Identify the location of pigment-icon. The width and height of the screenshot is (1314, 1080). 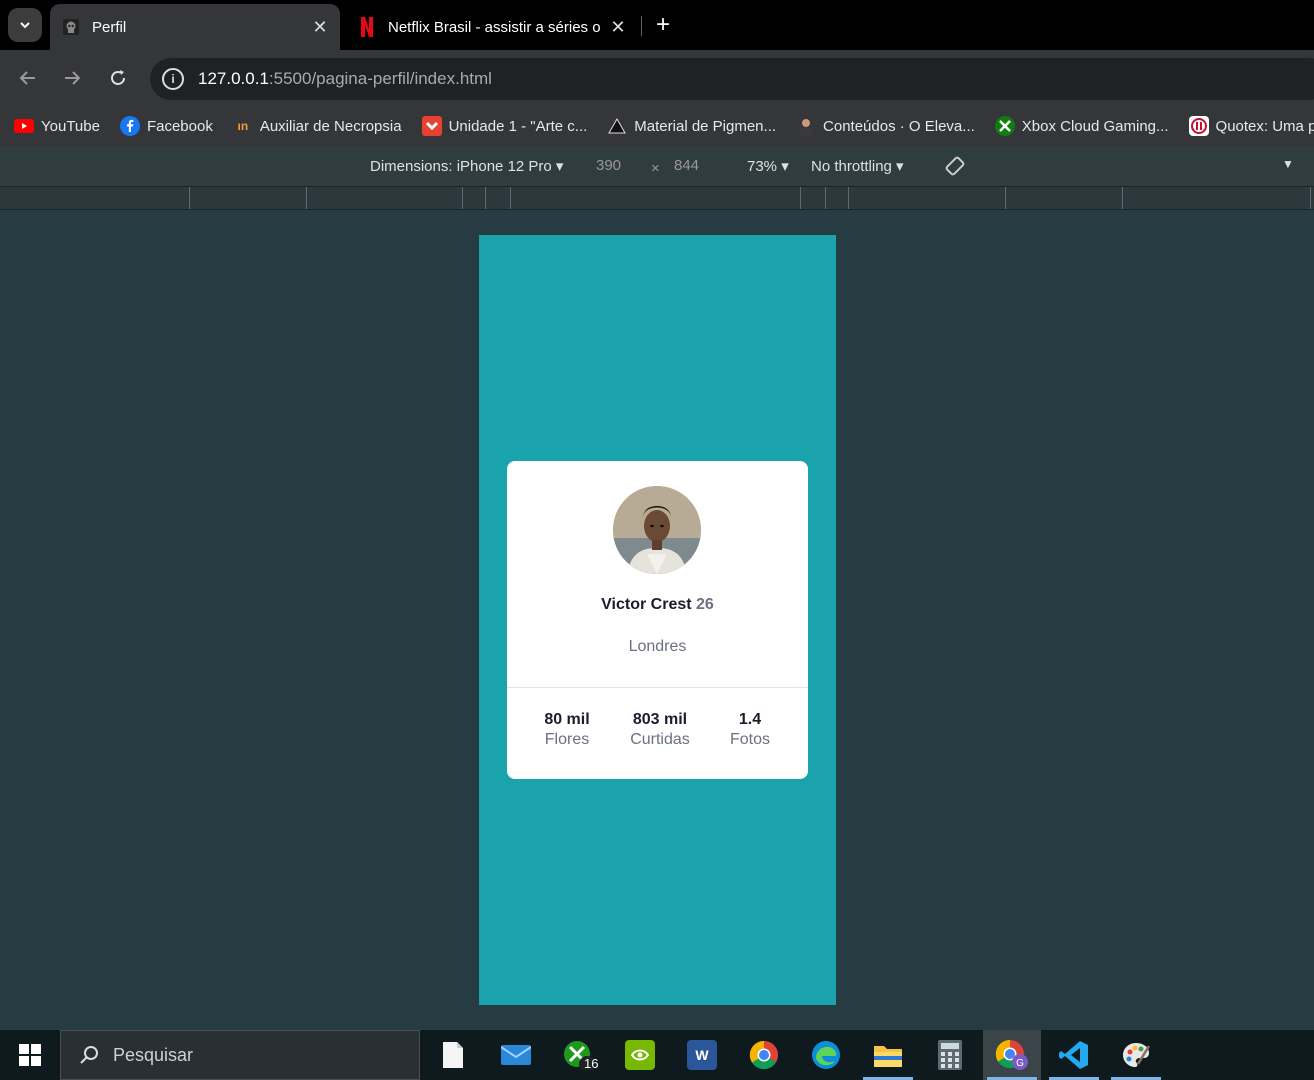
(617, 126).